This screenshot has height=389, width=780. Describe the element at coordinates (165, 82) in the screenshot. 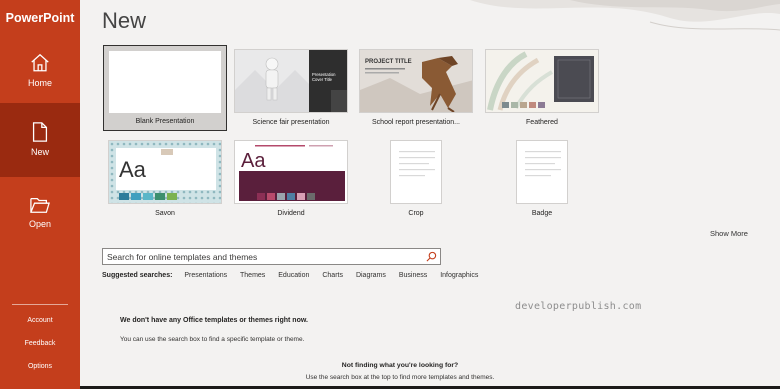

I see `blank-slide-preview` at that location.